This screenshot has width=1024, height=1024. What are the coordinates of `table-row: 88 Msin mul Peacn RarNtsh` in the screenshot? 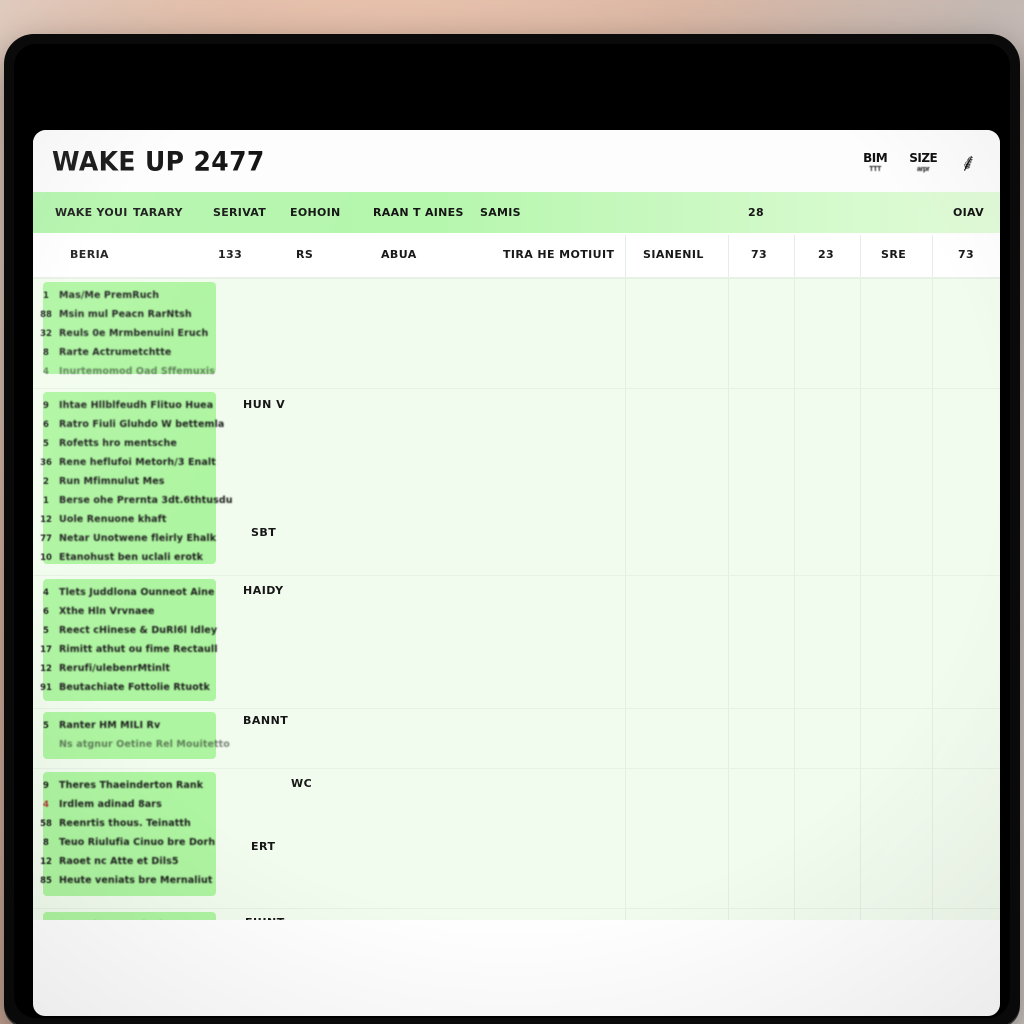 It's located at (112, 314).